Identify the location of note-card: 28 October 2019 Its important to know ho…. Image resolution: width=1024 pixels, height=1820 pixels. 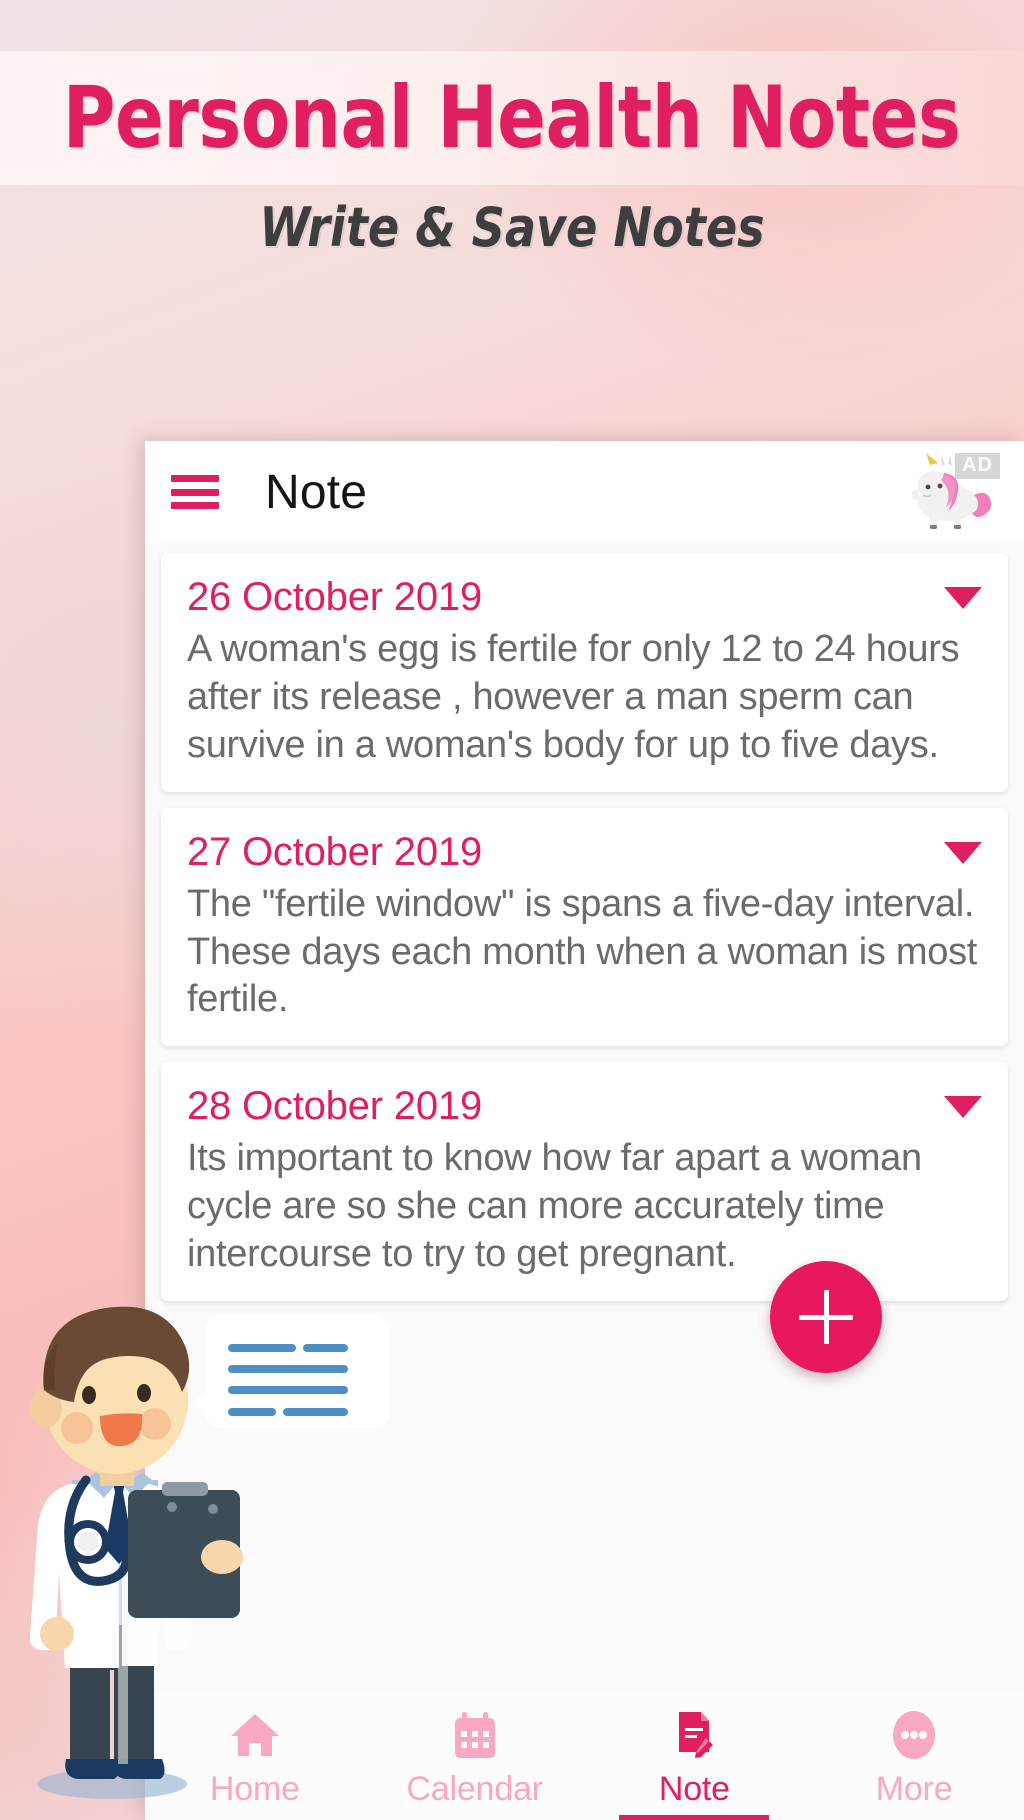
(584, 1181).